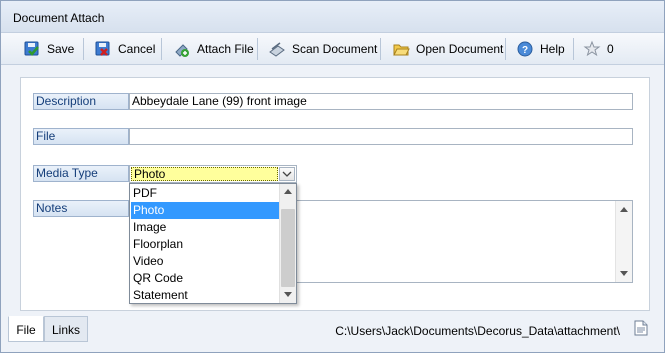  Describe the element at coordinates (204, 174) in the screenshot. I see `media-type-value: Photo` at that location.